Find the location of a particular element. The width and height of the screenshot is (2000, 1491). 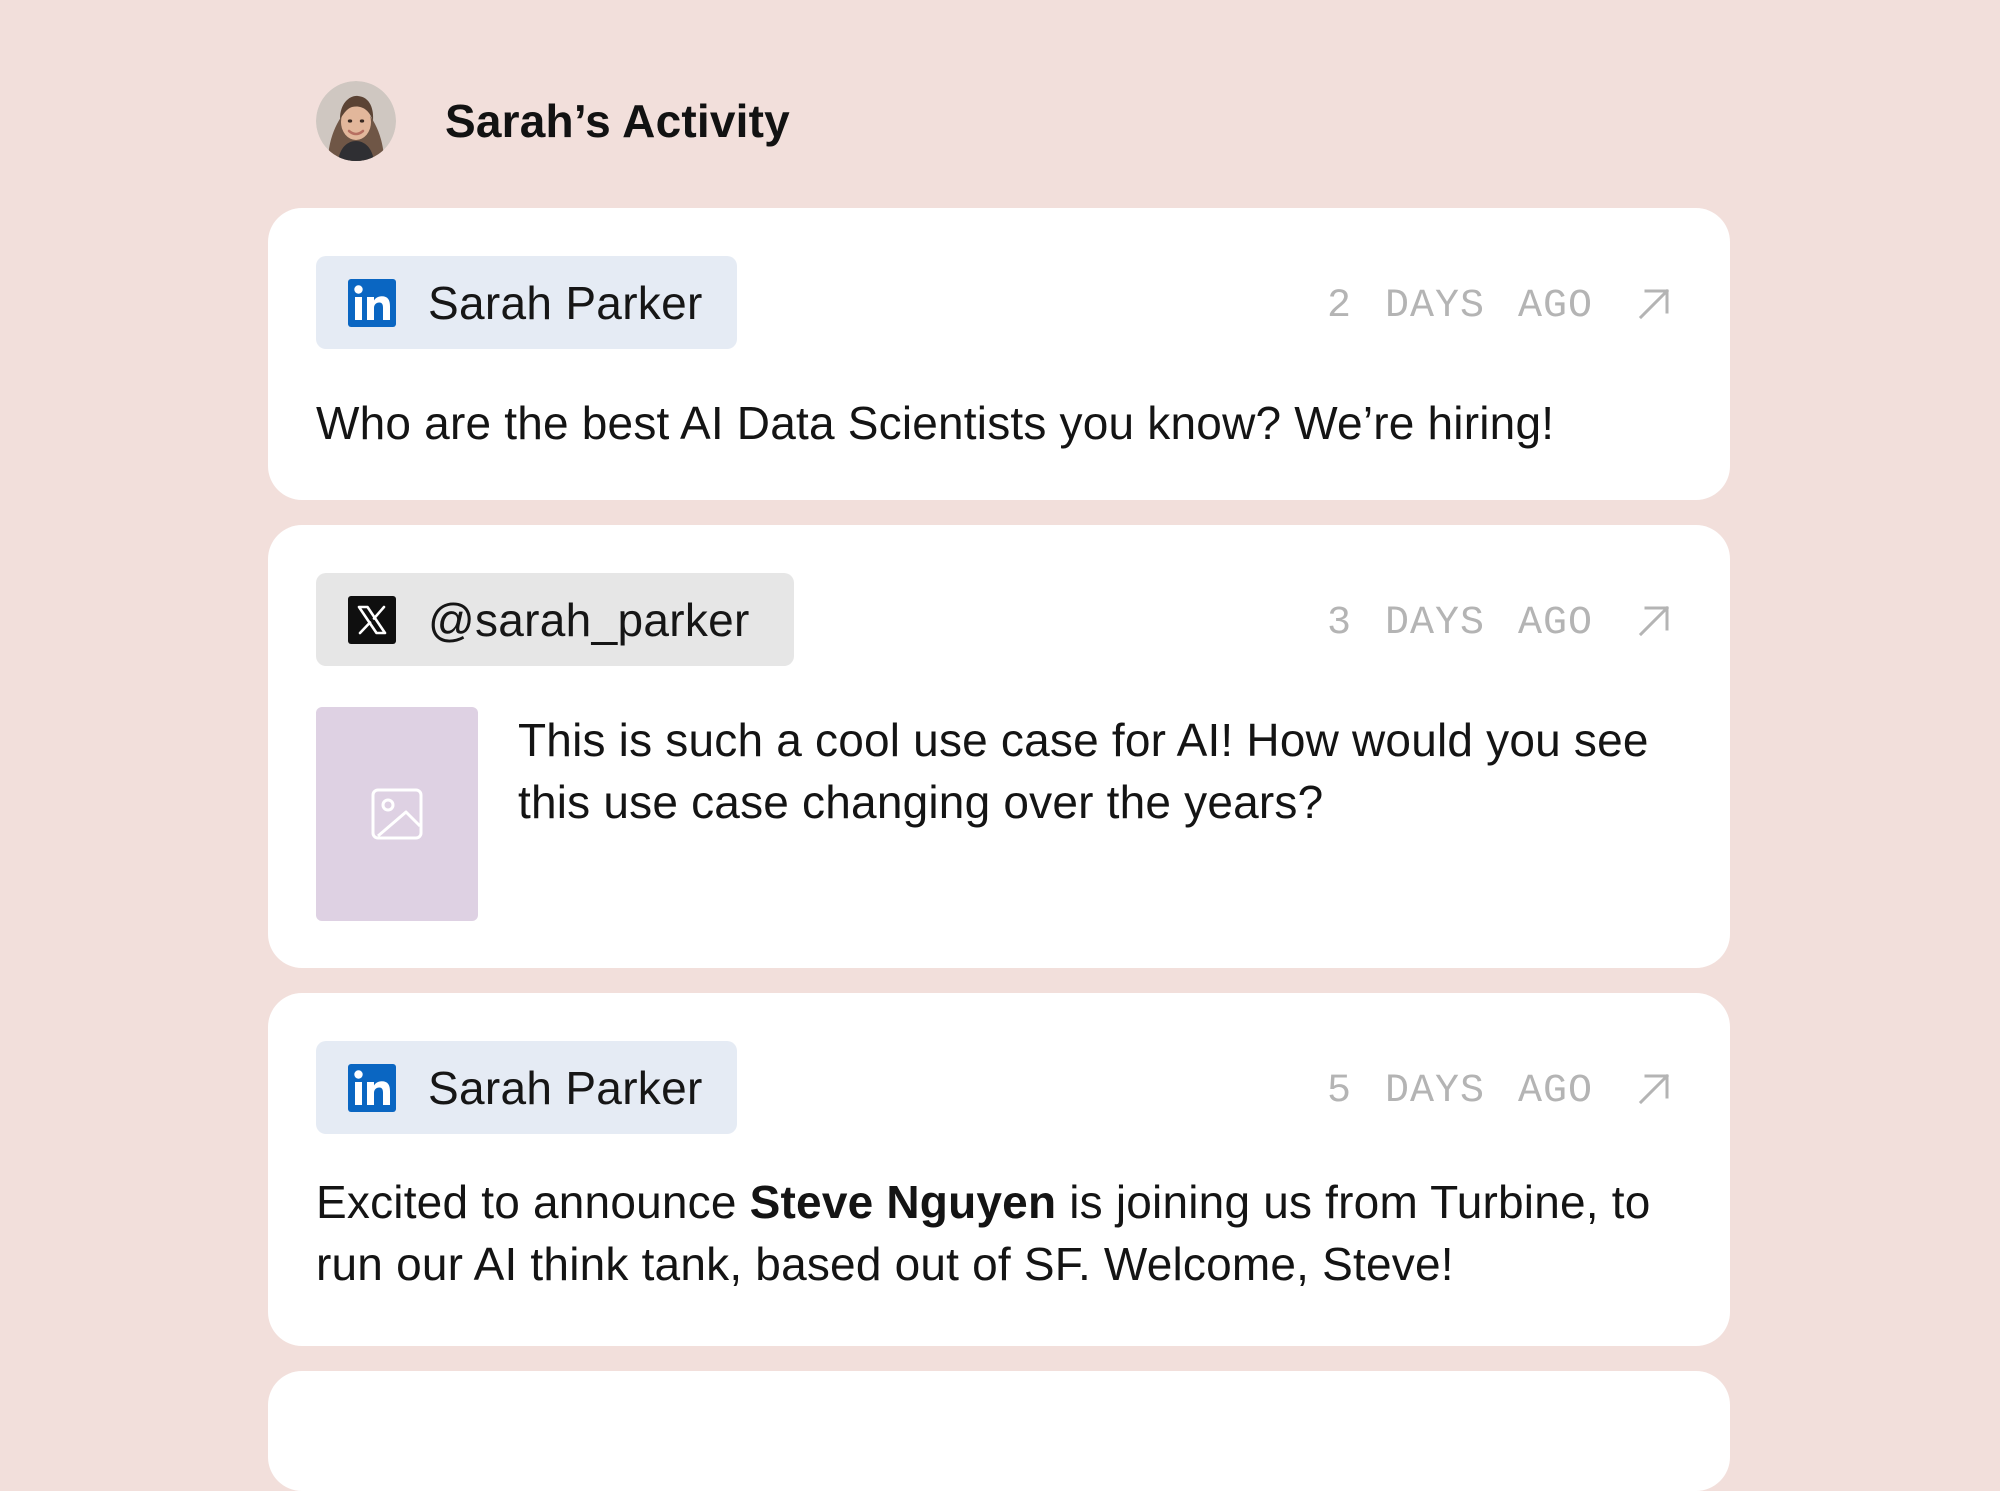

post-timestamp: 3 DAYS AGO is located at coordinates (1459, 623).